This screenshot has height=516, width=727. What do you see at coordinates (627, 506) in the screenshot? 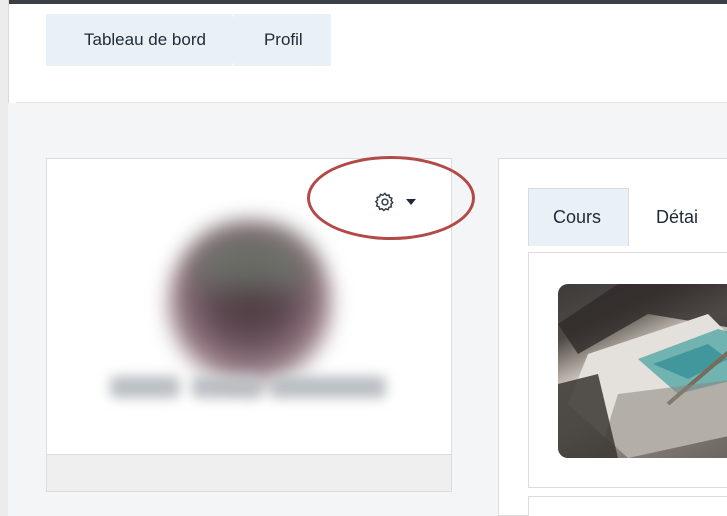
I see `course-card-next` at bounding box center [627, 506].